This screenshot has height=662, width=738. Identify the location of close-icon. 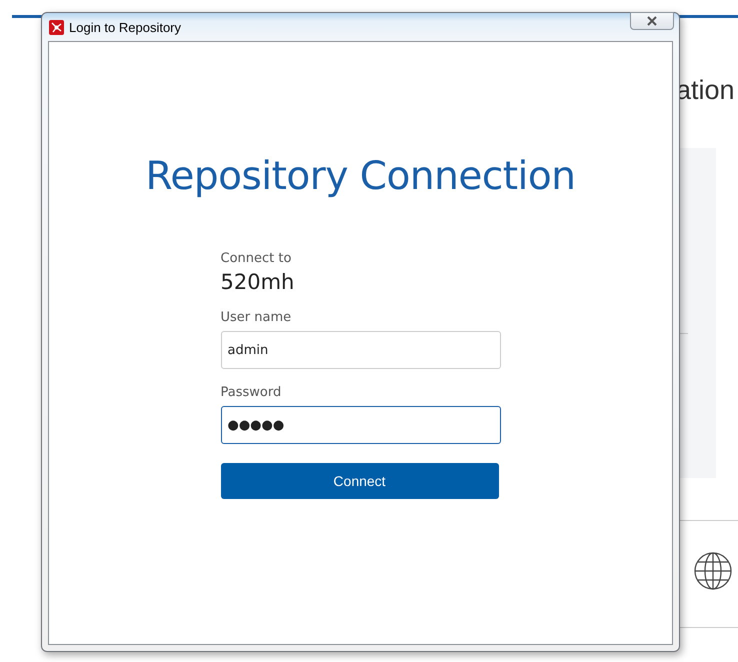
(652, 21).